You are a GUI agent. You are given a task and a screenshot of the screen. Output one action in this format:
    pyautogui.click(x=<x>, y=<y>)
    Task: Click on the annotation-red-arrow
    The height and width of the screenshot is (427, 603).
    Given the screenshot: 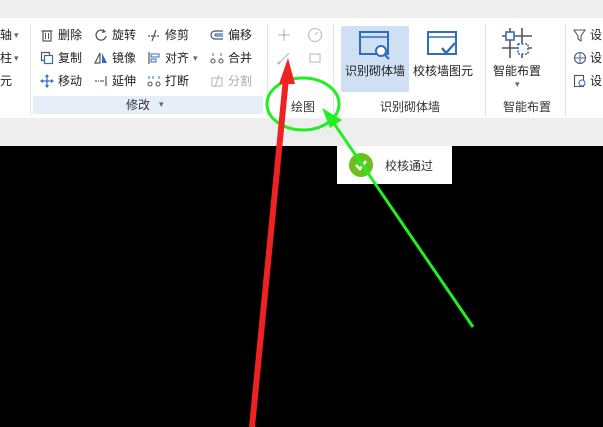 What is the action you would take?
    pyautogui.click(x=269, y=252)
    